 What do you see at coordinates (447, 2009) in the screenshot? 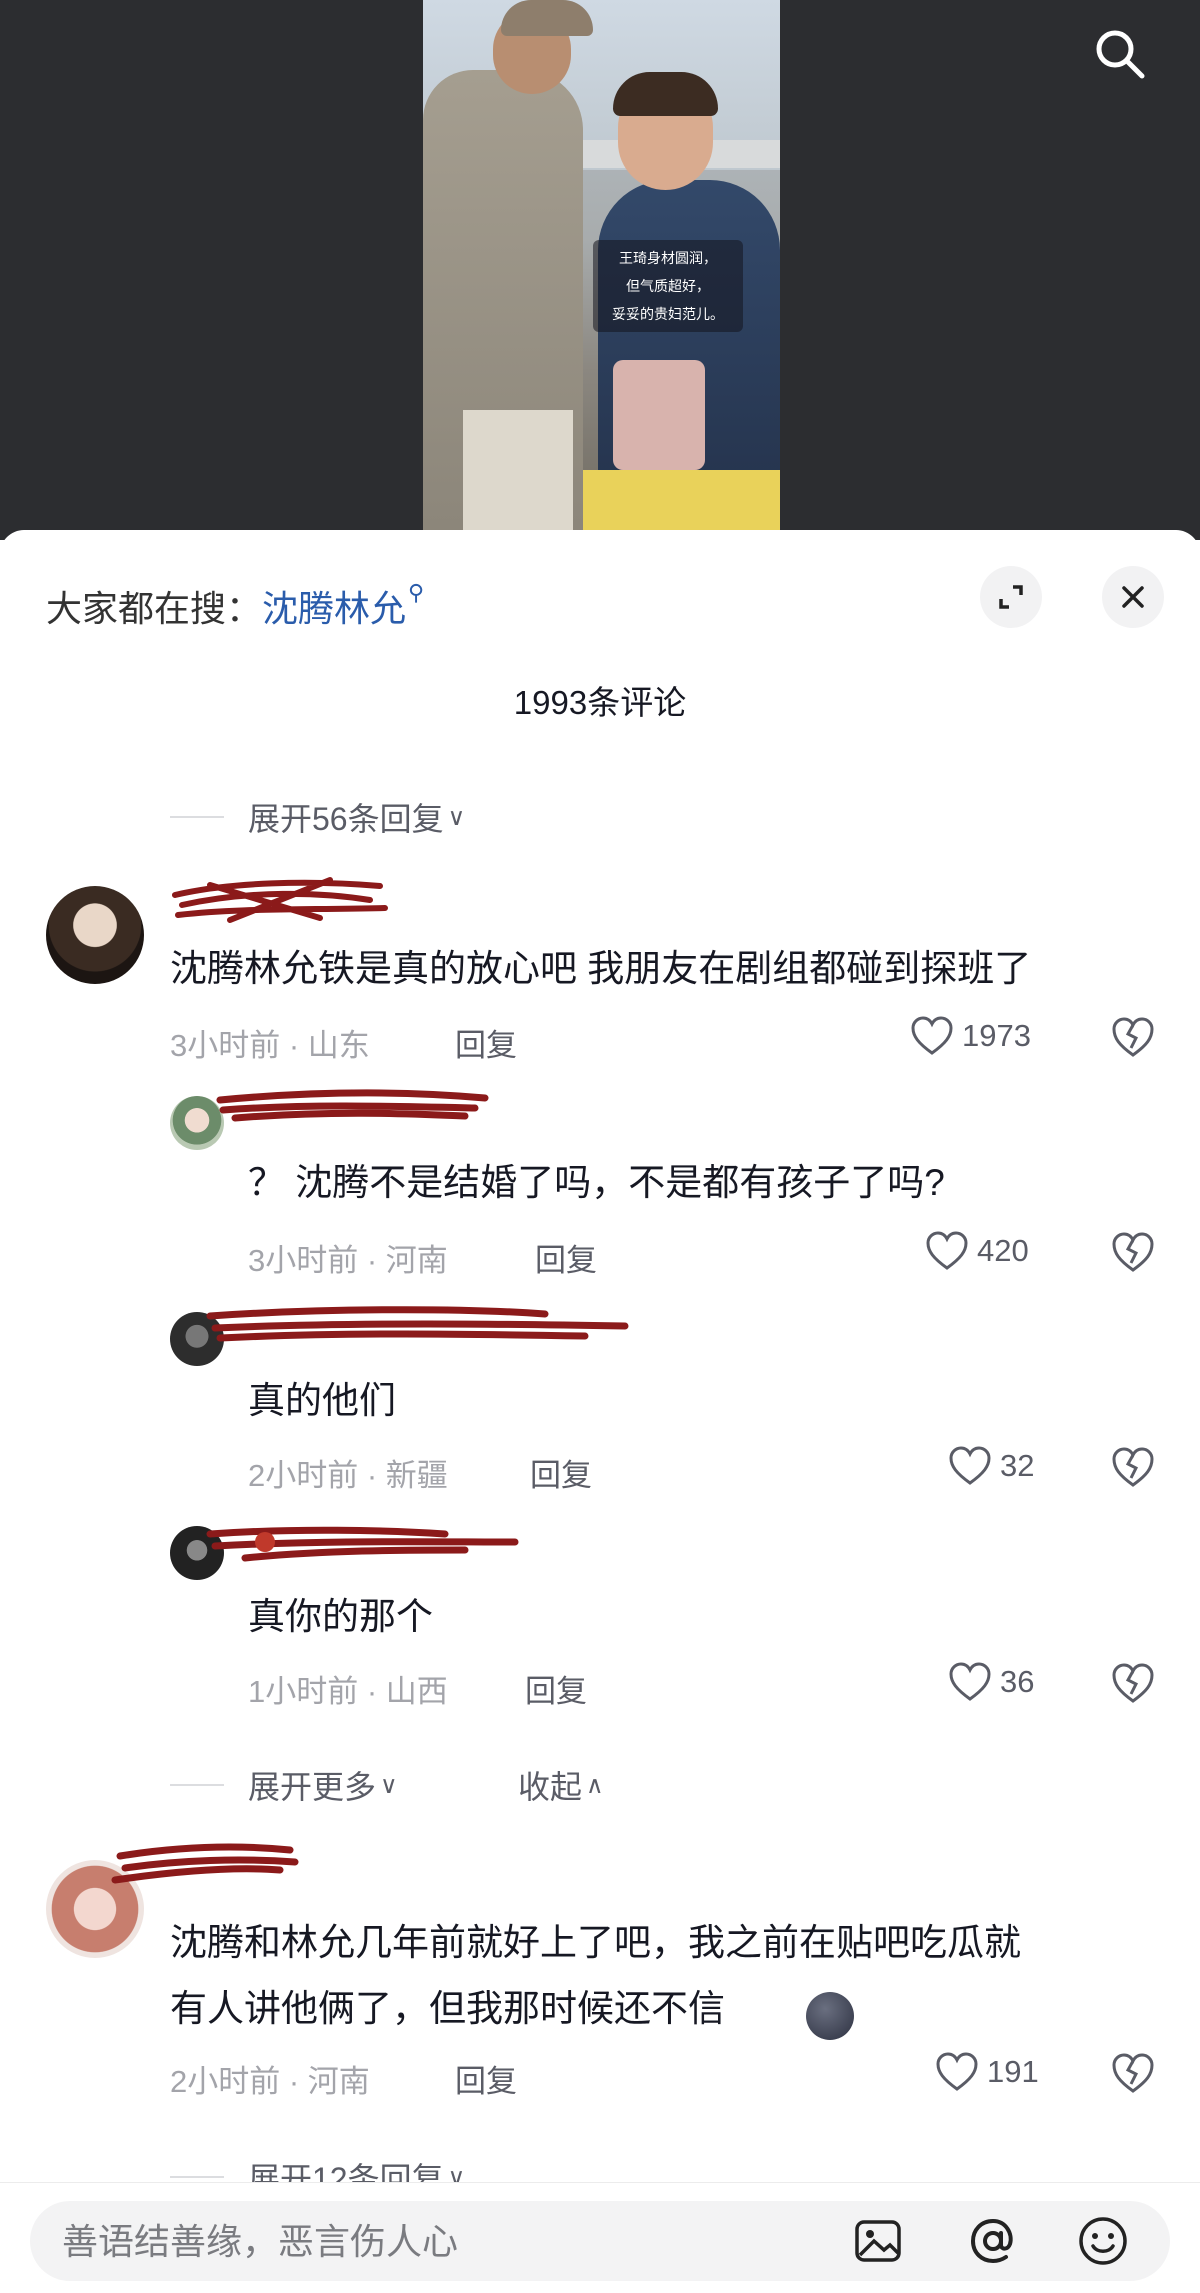
I see `comment-text-line: 有人讲他俩了，但我那时候还不信` at bounding box center [447, 2009].